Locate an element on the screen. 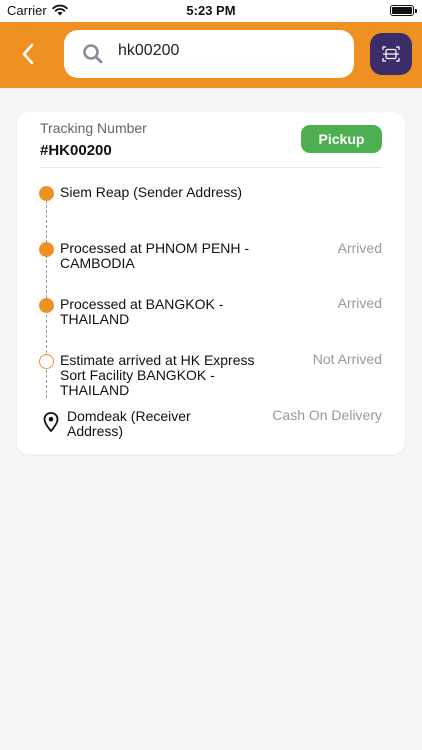  timeline-dot-pending is located at coordinates (46, 361).